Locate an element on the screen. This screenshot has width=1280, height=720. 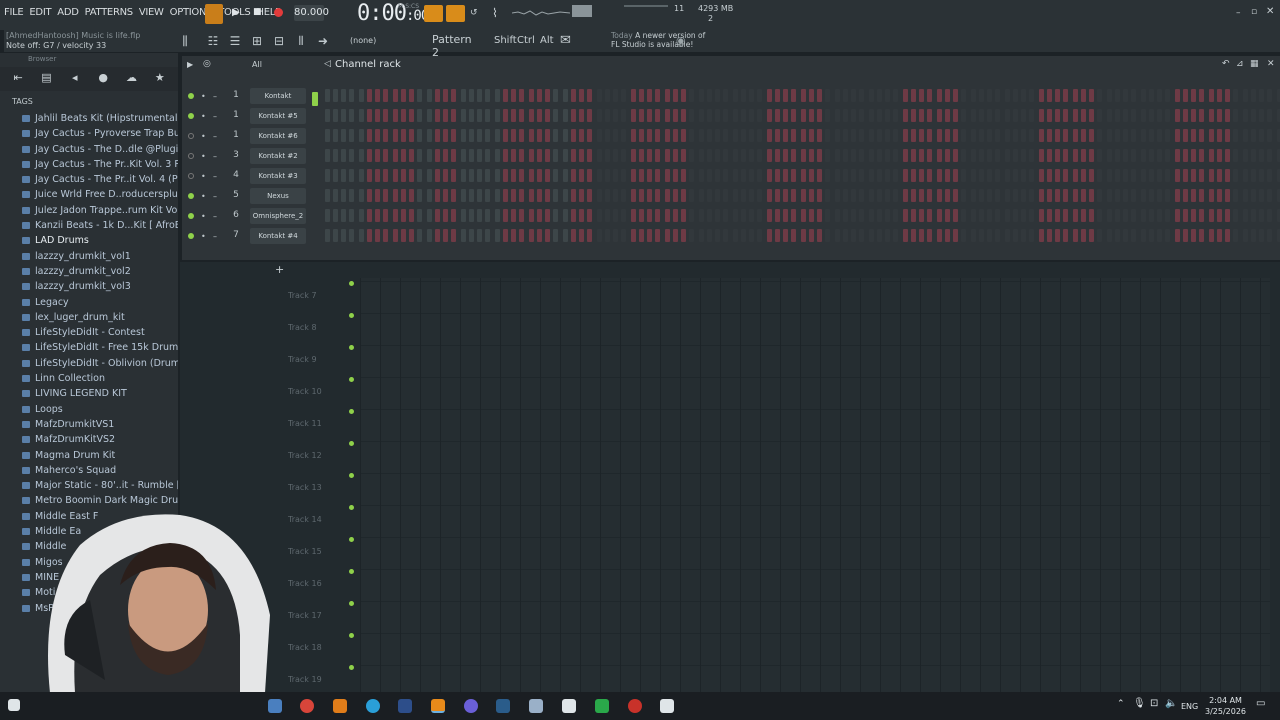
browser-folder: Legacy is located at coordinates (100, 302).